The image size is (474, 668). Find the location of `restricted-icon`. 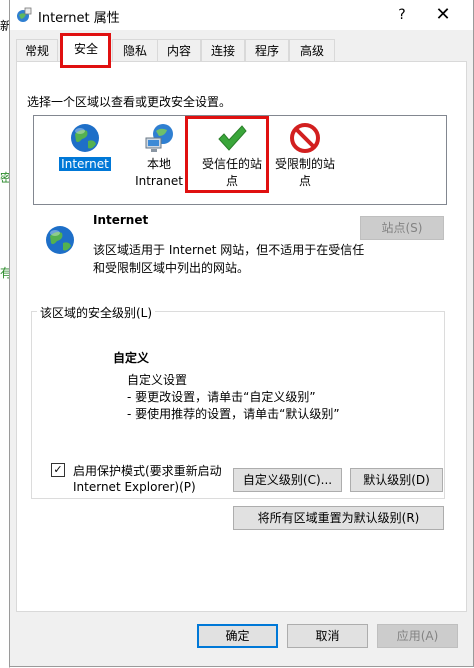

restricted-icon is located at coordinates (305, 138).